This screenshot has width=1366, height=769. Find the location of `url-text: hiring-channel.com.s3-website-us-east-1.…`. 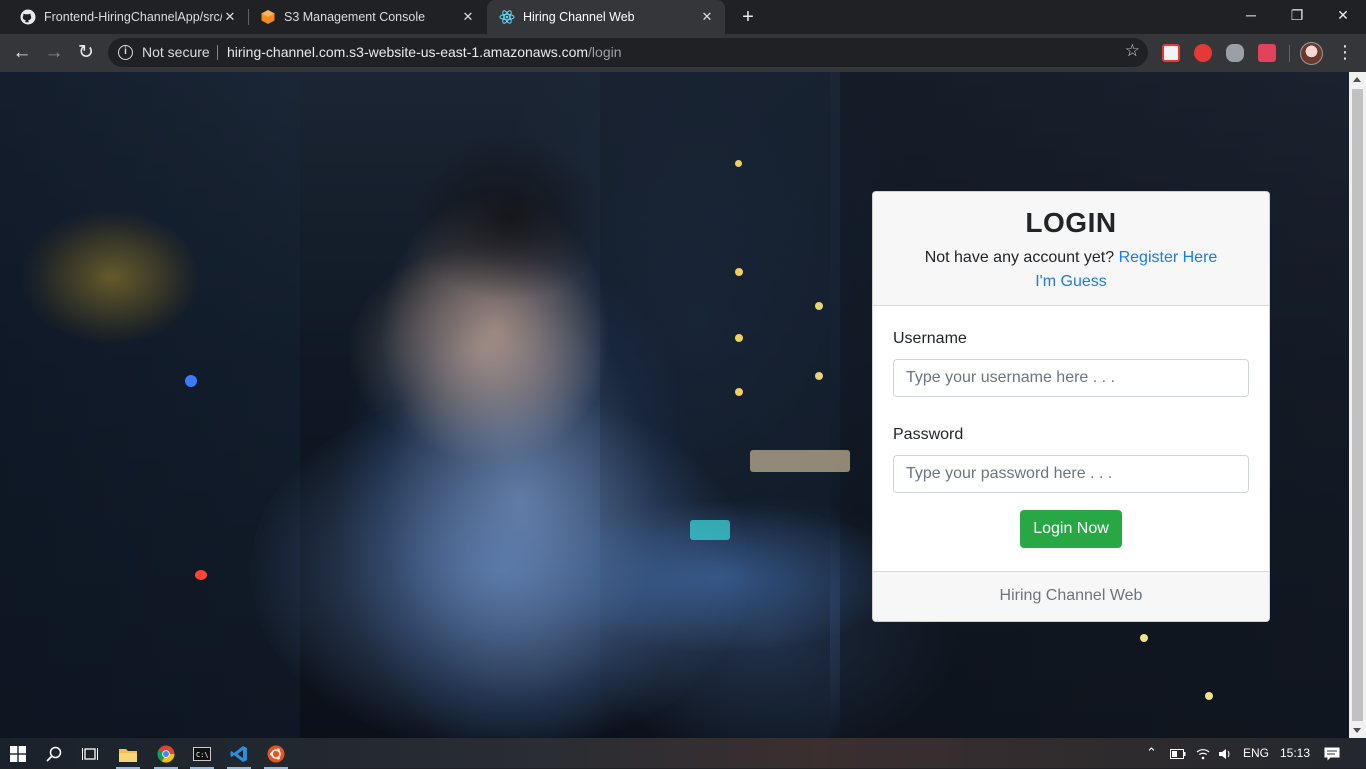

url-text: hiring-channel.com.s3-website-us-east-1.… is located at coordinates (424, 52).